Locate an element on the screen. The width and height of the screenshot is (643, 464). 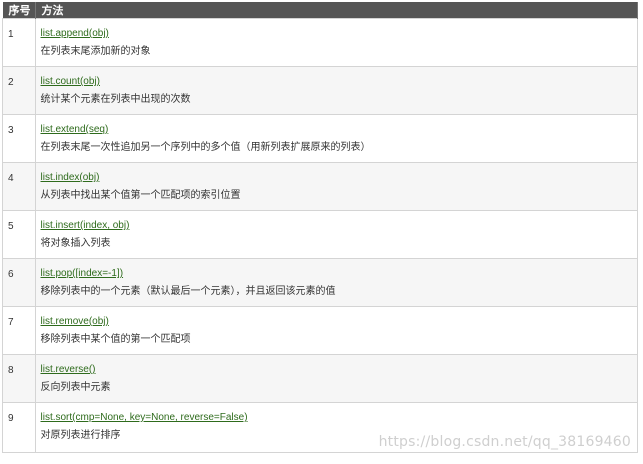
method-link: list.reverse() is located at coordinates (68, 370).